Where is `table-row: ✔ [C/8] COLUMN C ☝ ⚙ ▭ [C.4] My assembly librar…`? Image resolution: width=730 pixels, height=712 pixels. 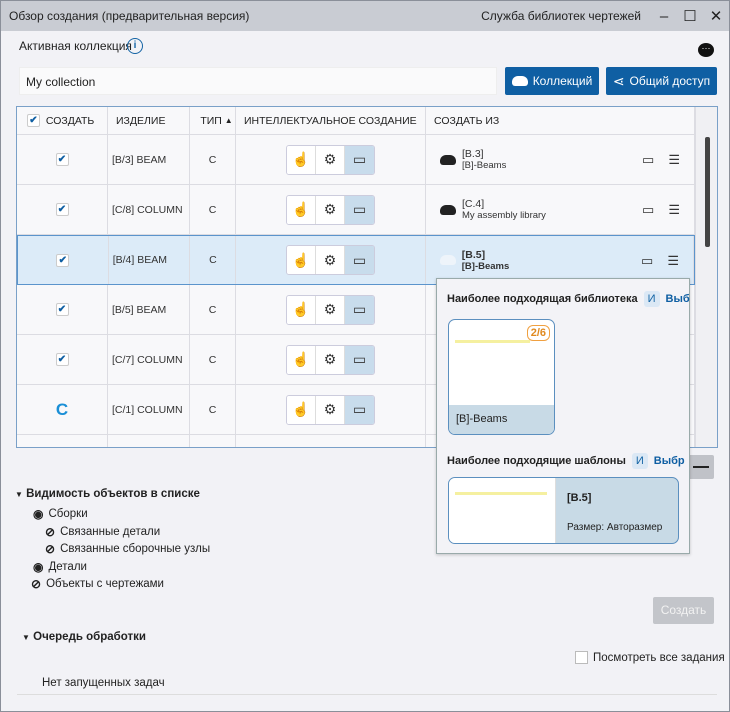 table-row: ✔ [C/8] COLUMN C ☝ ⚙ ▭ [C.4] My assembly librar… is located at coordinates (356, 210).